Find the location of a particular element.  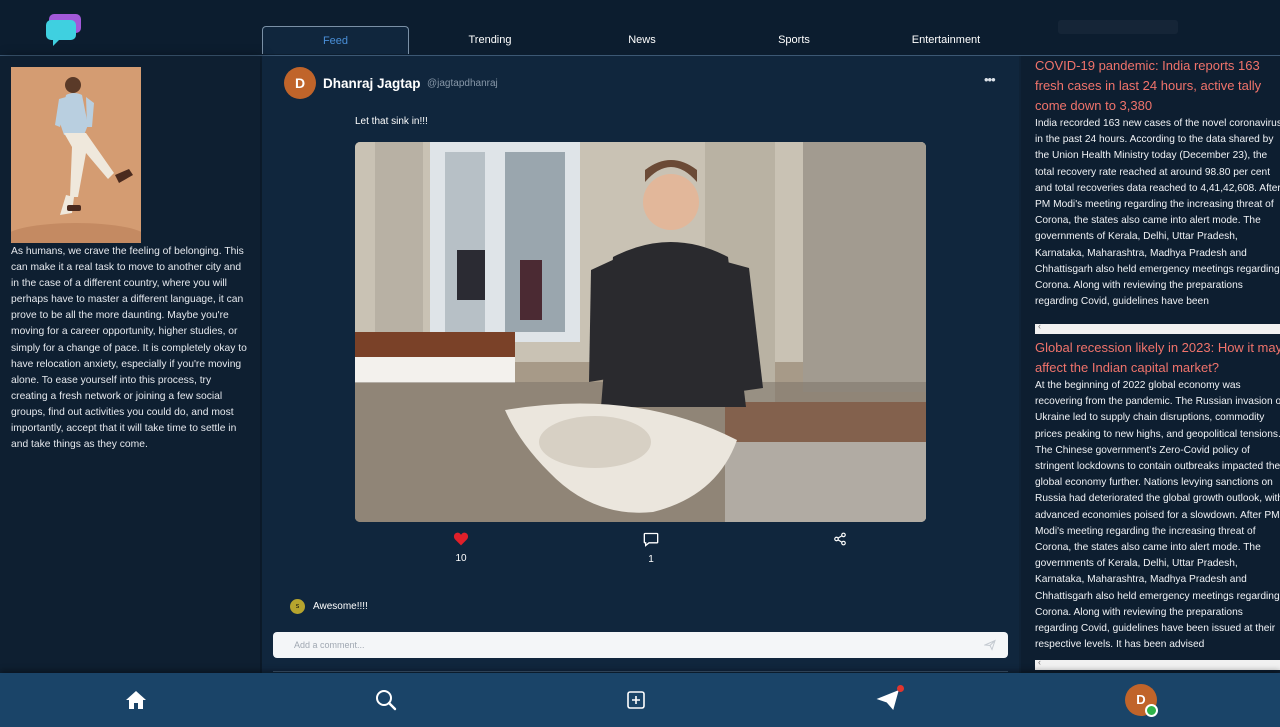

divider is located at coordinates (640, 671).